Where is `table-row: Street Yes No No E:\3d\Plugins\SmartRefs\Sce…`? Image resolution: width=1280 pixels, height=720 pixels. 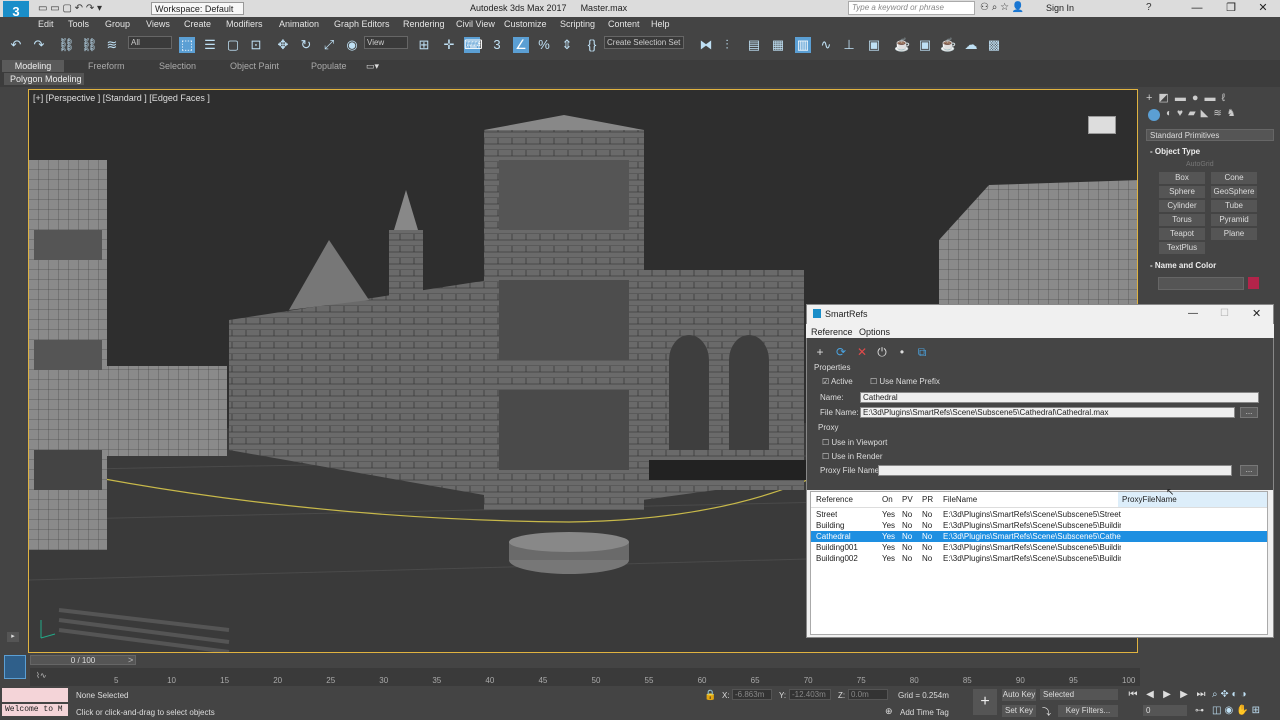 table-row: Street Yes No No E:\3d\Plugins\SmartRefs\Sce… is located at coordinates (1039, 514).